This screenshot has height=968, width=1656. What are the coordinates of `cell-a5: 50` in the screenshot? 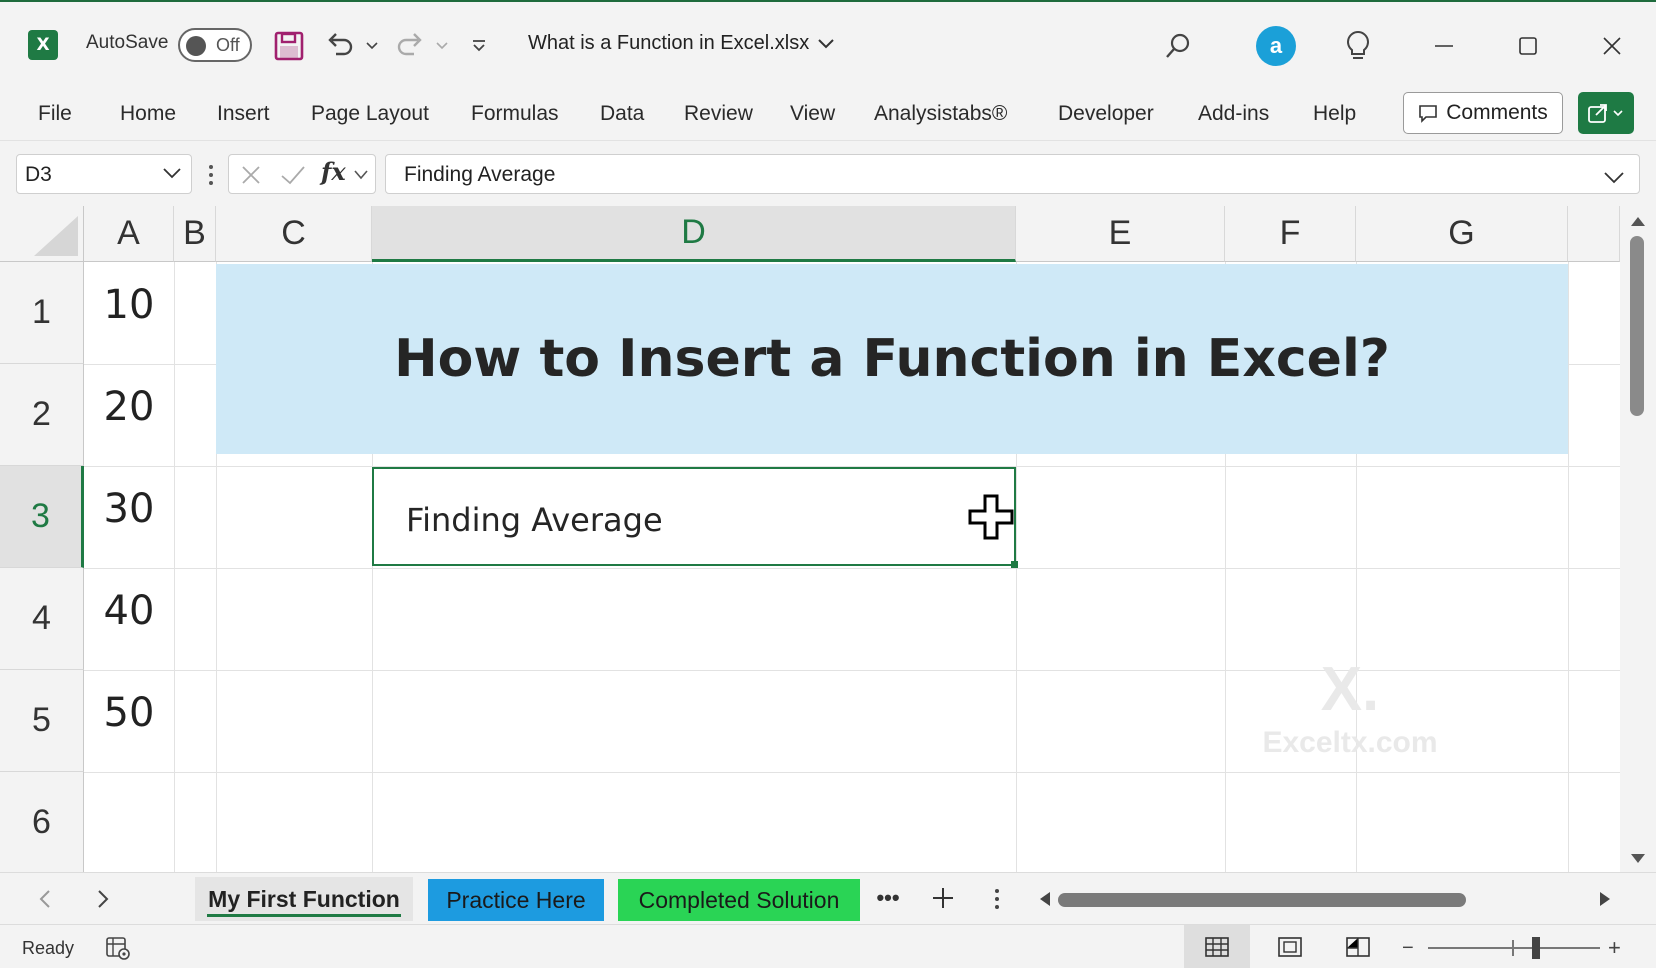 It's located at (129, 713).